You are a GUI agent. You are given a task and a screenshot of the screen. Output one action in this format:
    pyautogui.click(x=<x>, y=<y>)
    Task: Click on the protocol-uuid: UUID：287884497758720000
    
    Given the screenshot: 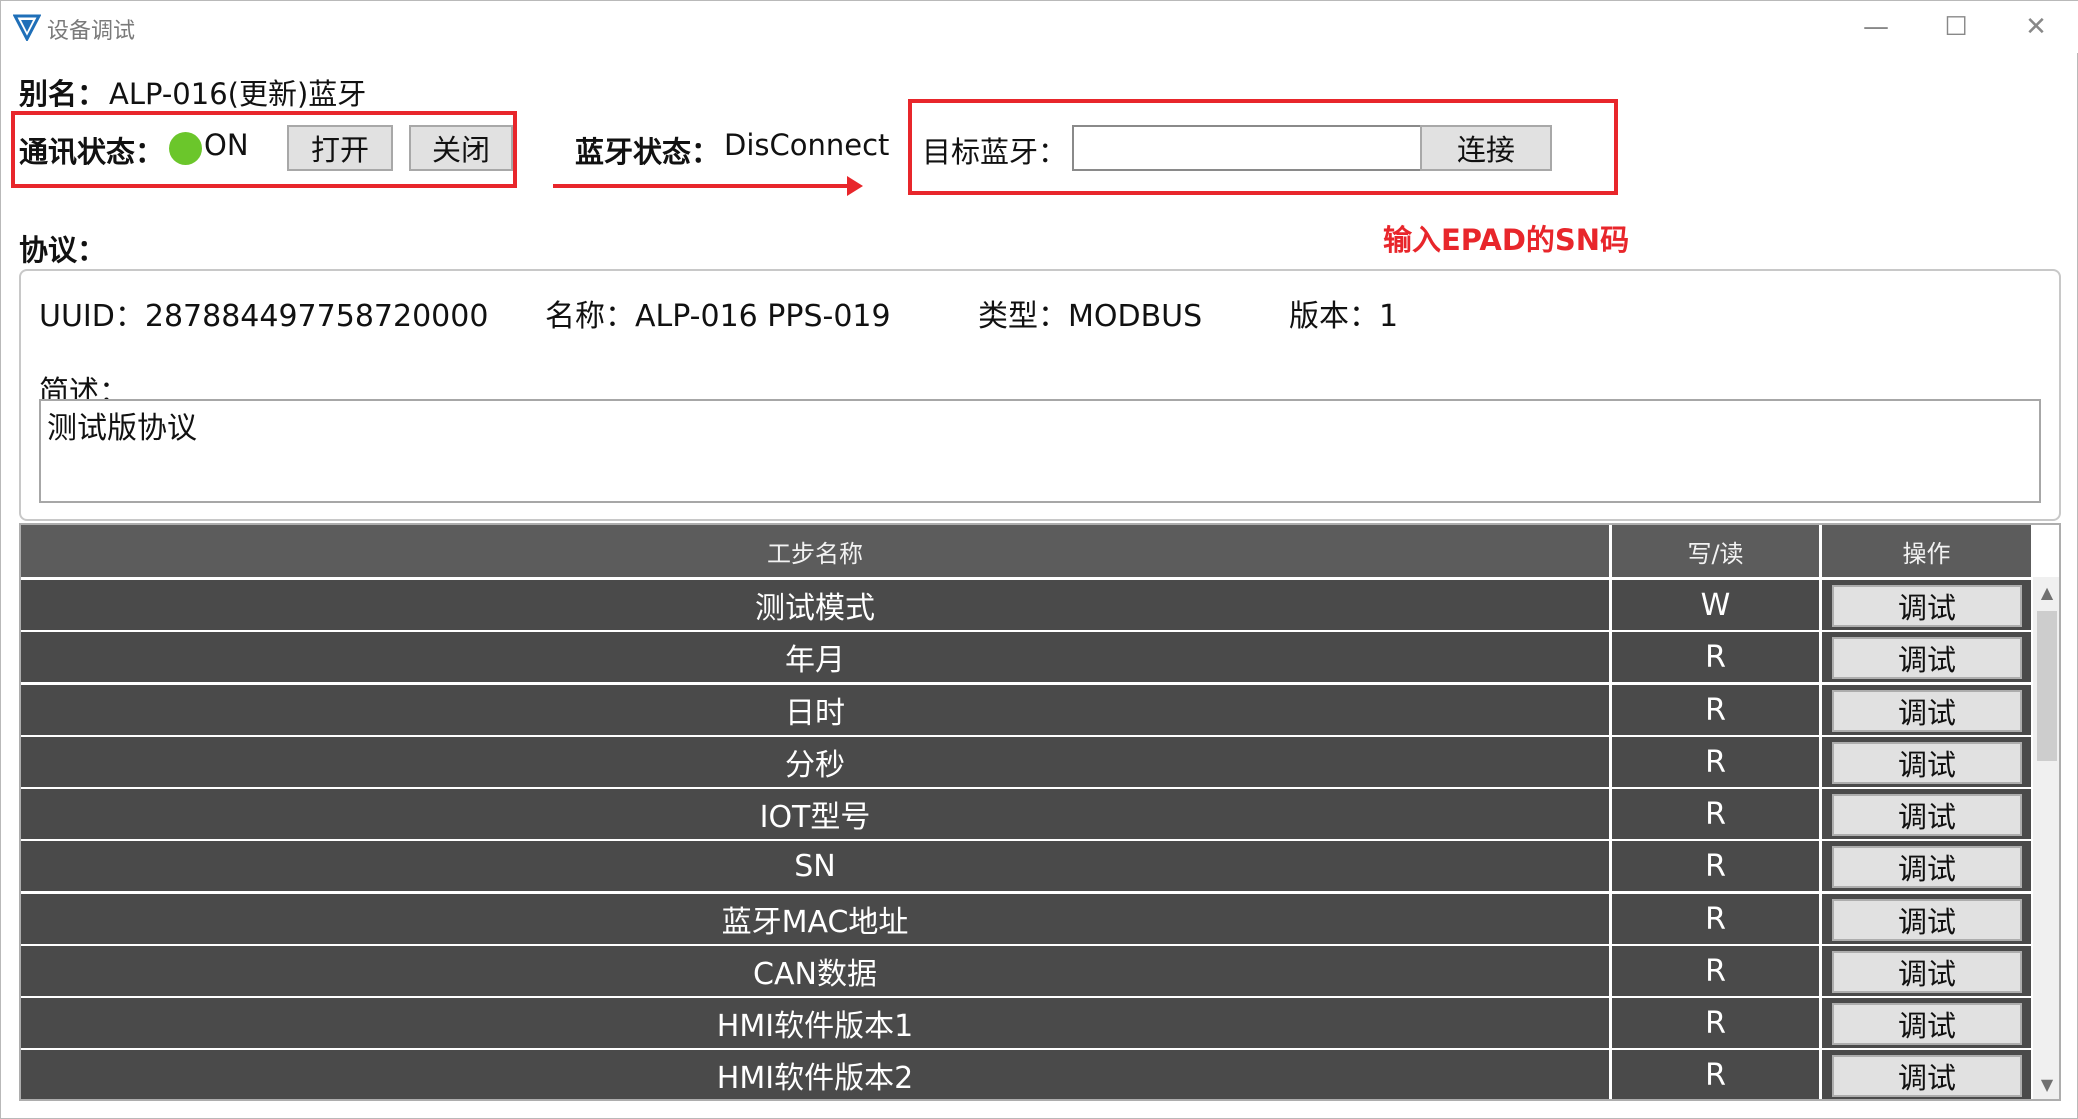 What is the action you would take?
    pyautogui.click(x=264, y=316)
    